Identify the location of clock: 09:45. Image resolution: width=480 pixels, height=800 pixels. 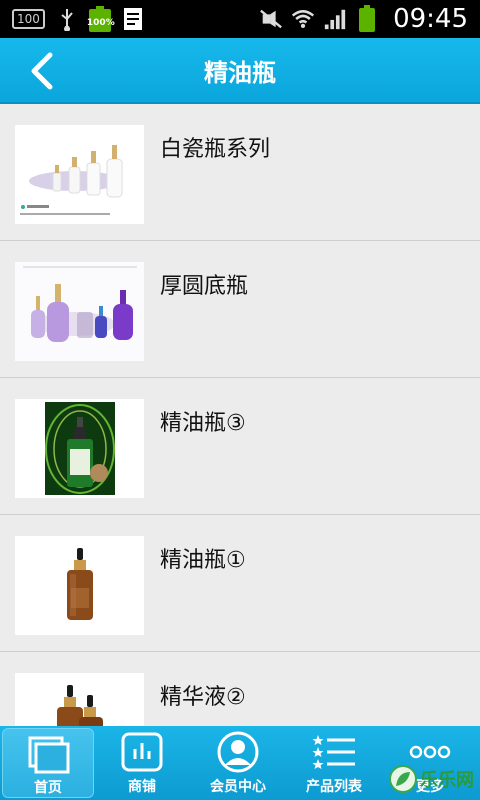
(430, 19).